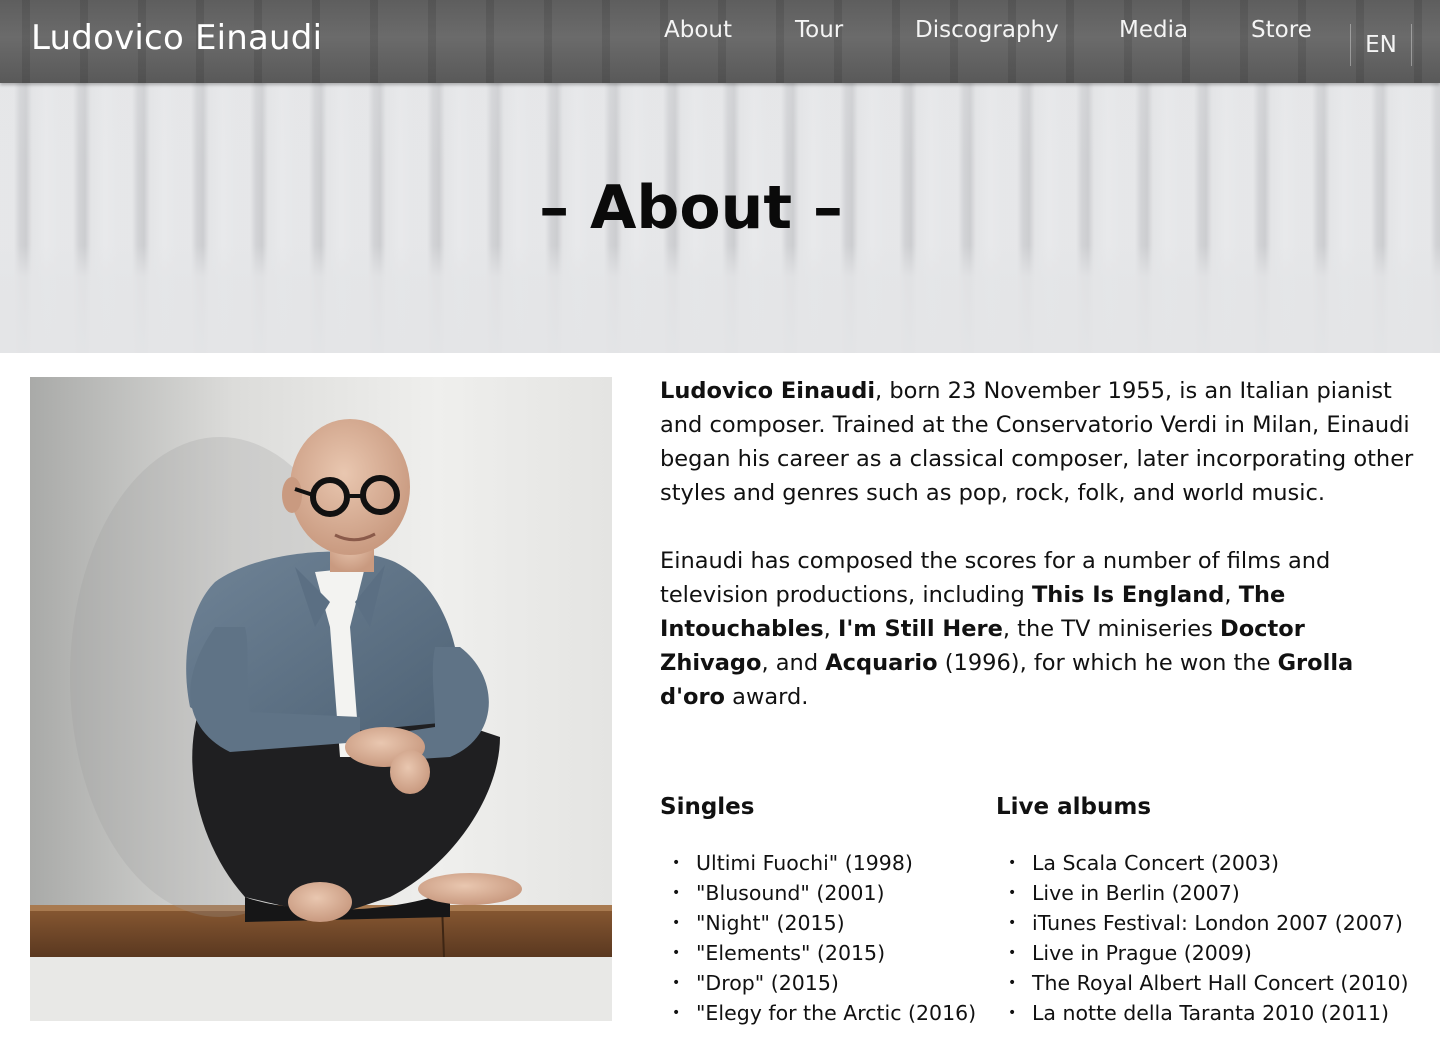  I want to click on list-item: "Elegy for the Arctic (2016), so click(818, 1013).